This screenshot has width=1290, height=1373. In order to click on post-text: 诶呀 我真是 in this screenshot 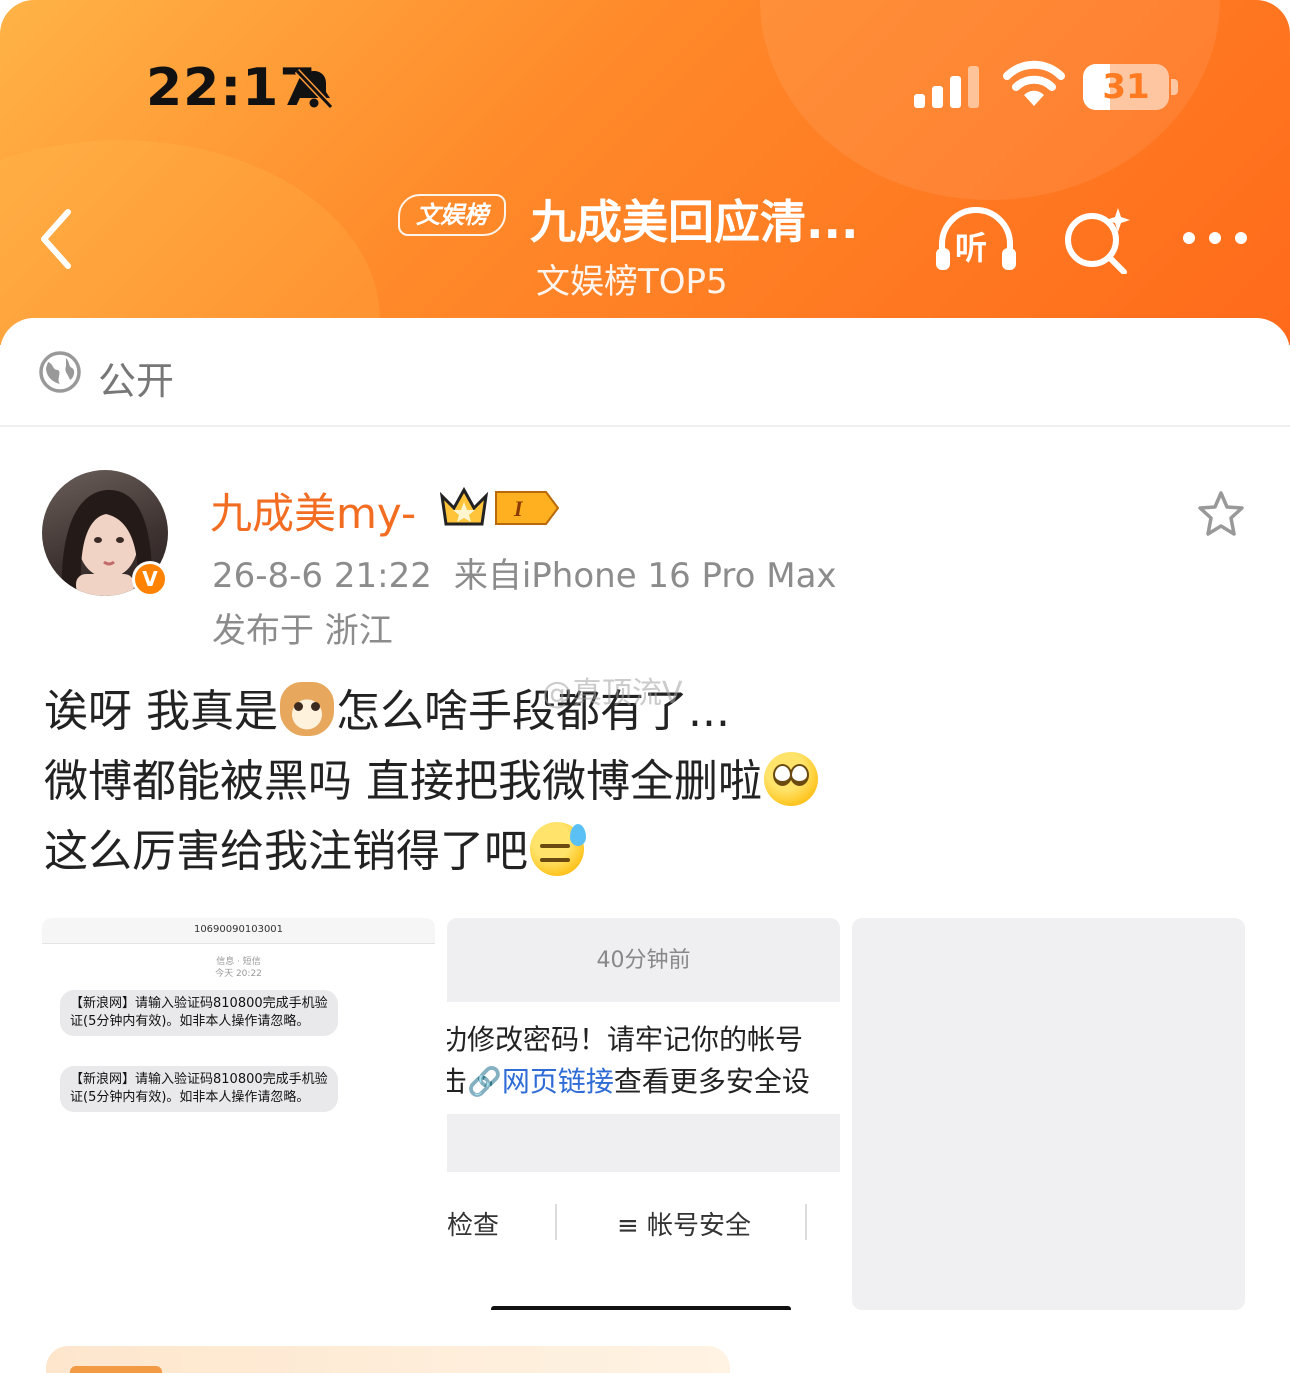, I will do `click(161, 711)`.